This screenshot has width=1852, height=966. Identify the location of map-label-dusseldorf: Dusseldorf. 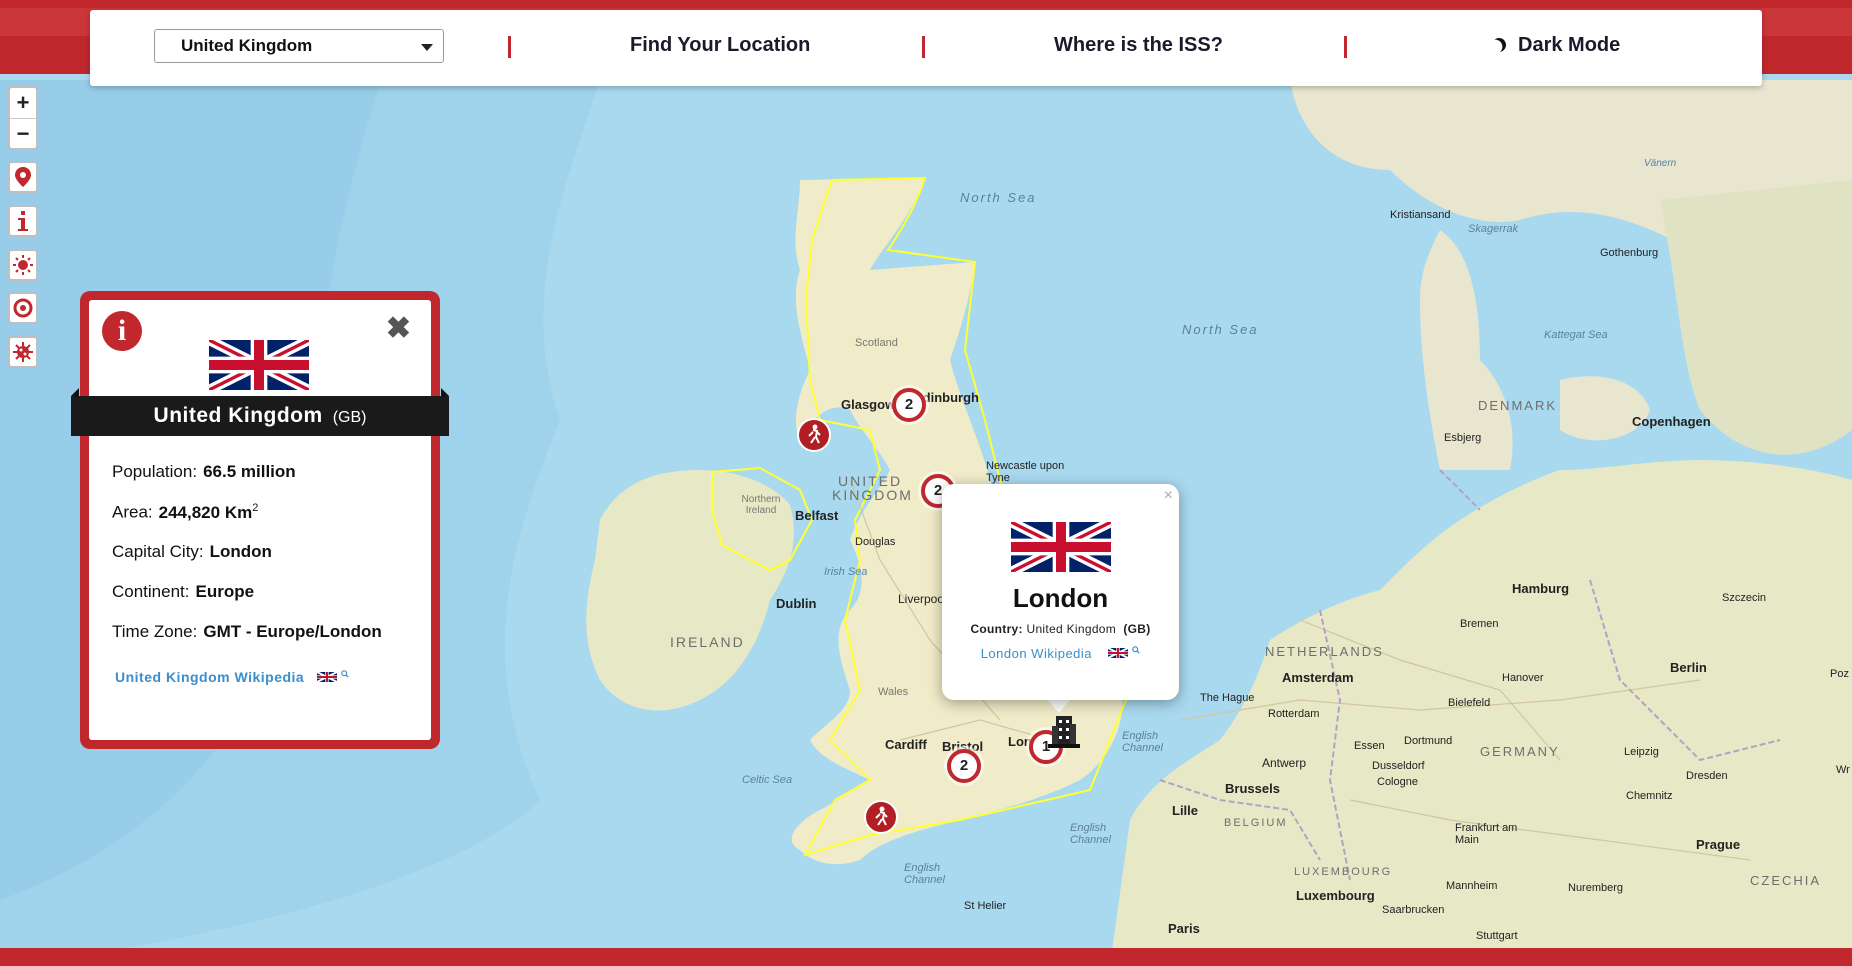
(1398, 766).